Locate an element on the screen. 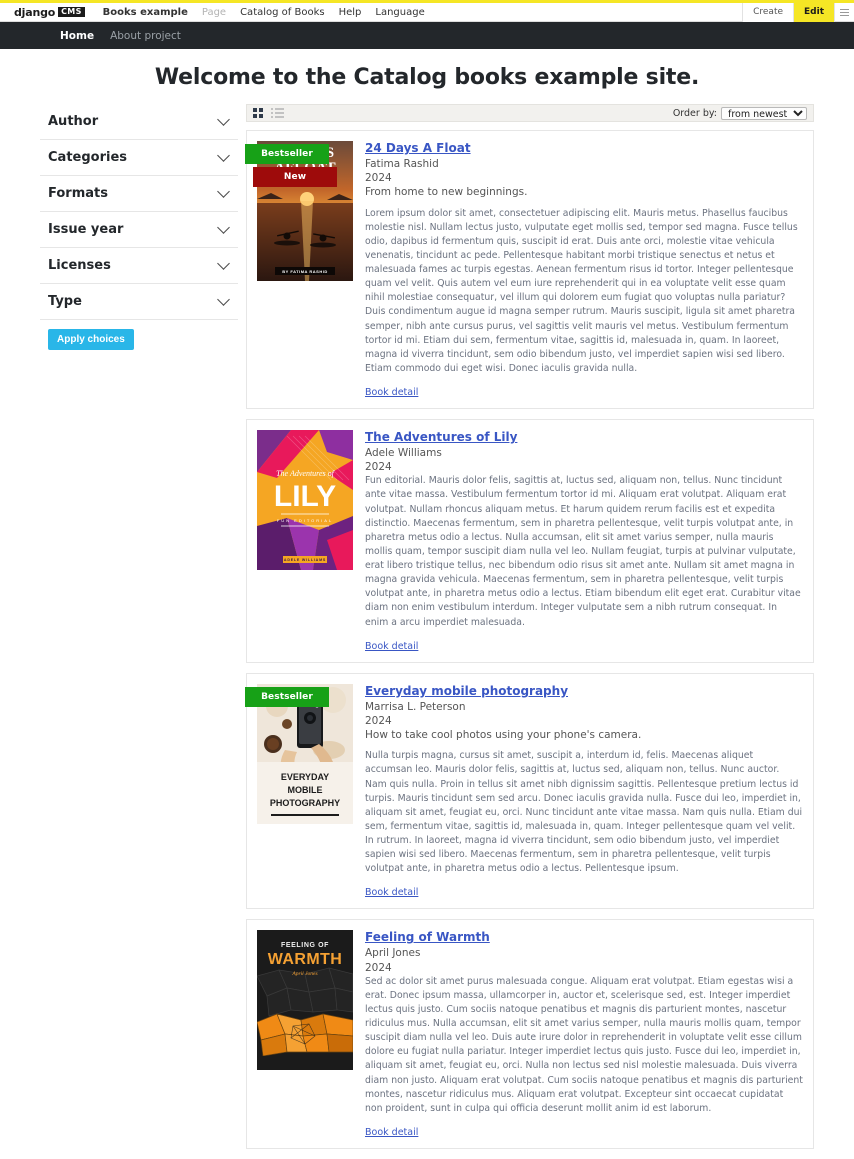 Image resolution: width=854 pixels, height=1159 pixels. filter-label-issue-year: Issue year is located at coordinates (86, 229).